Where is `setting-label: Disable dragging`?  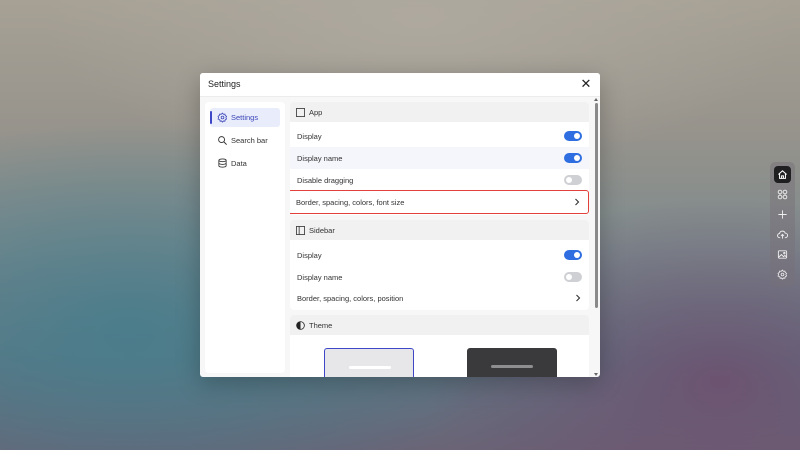
setting-label: Disable dragging is located at coordinates (325, 180).